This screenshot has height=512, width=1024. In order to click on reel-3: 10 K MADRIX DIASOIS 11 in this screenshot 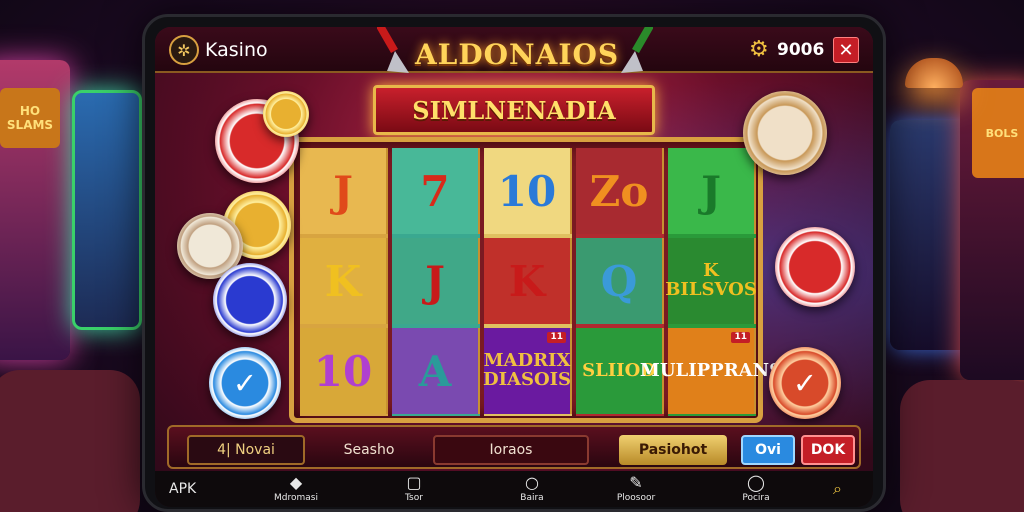, I will do `click(527, 282)`.